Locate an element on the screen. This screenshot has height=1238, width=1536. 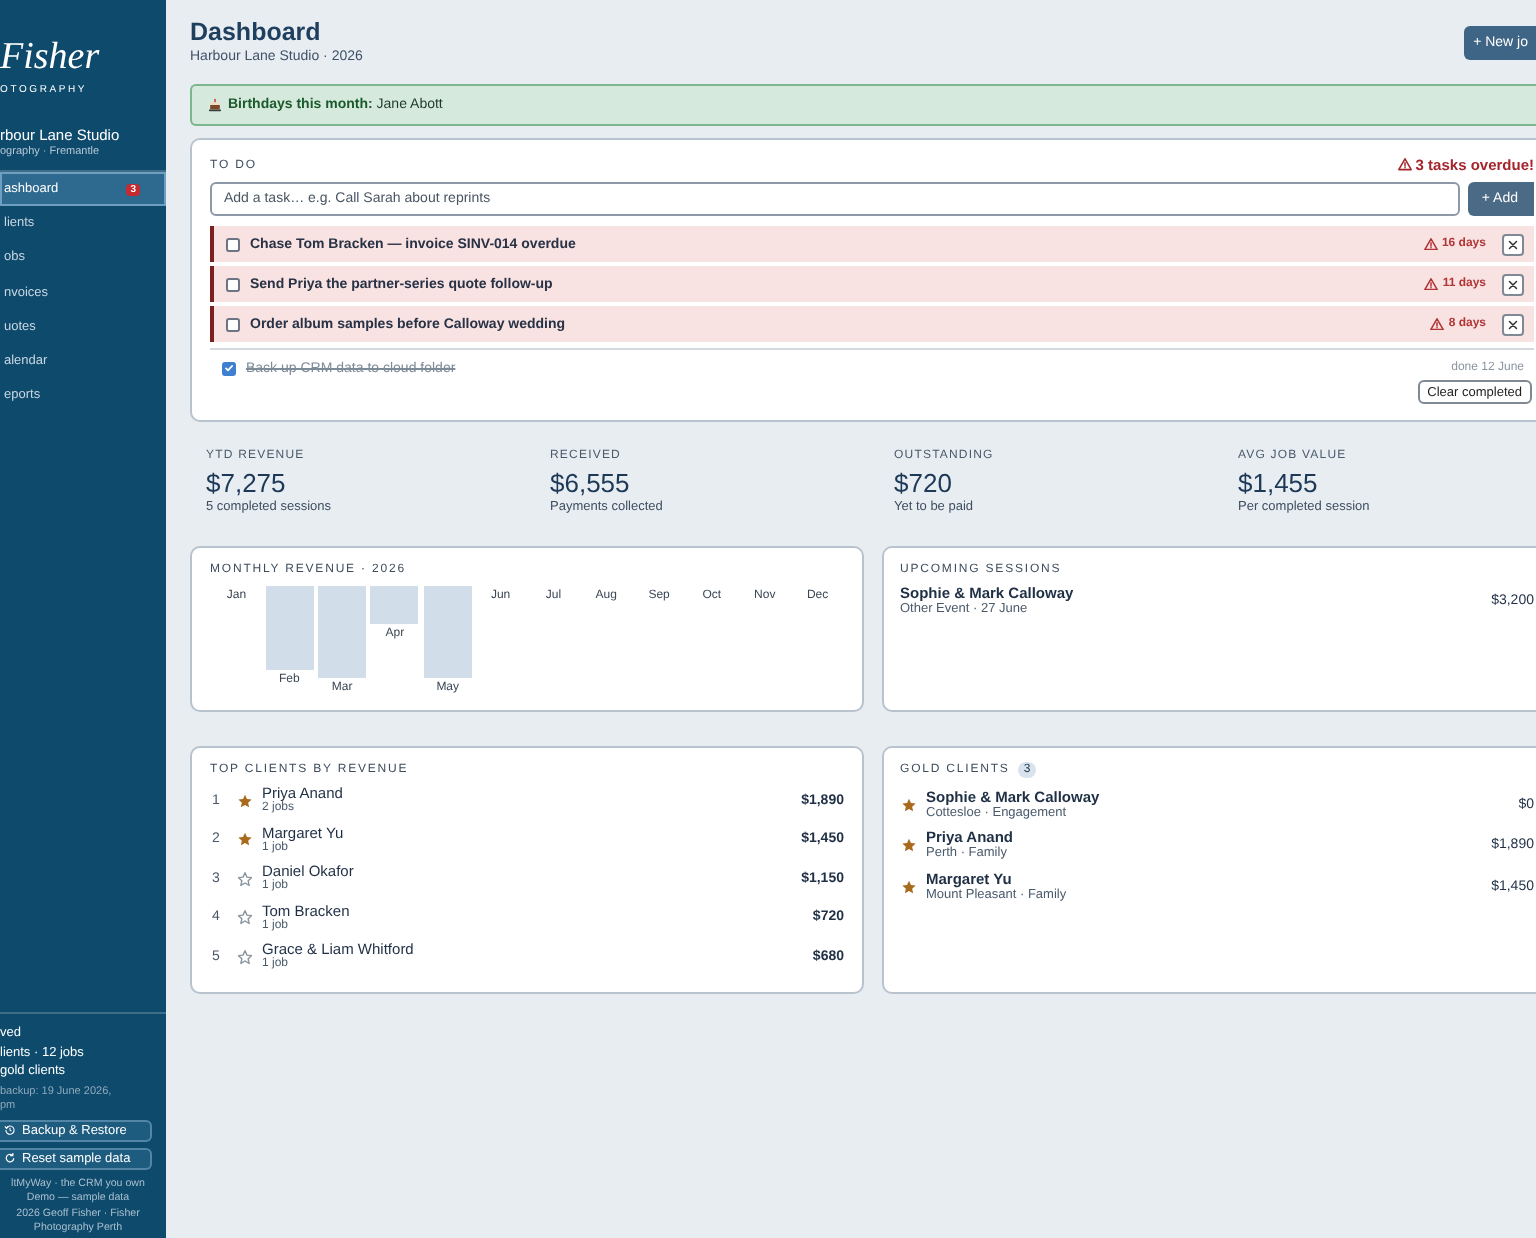
stat-value: $720 is located at coordinates (923, 483).